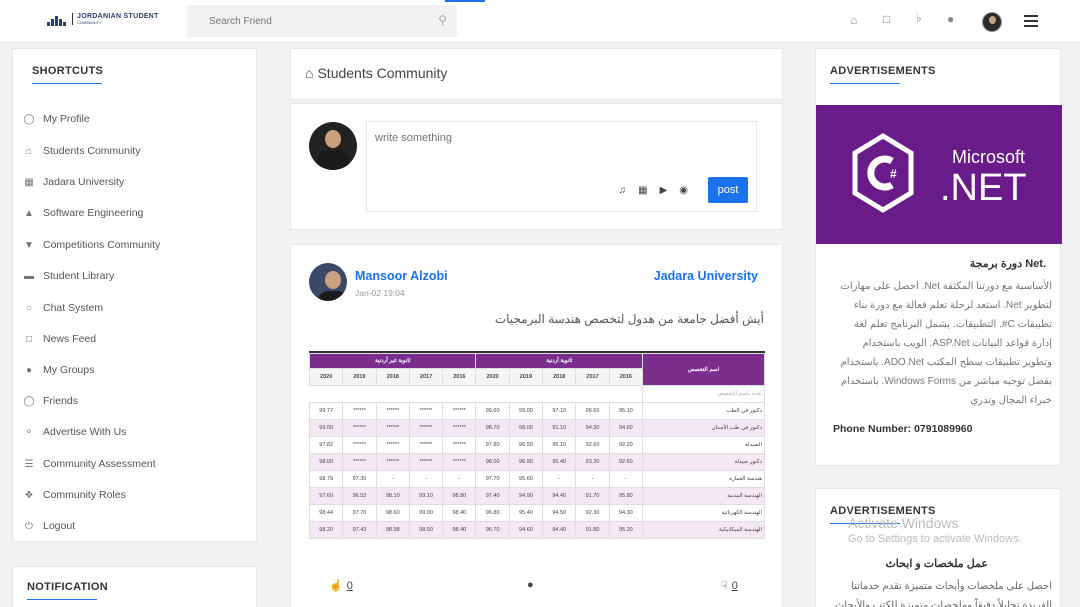 The height and width of the screenshot is (607, 1080). What do you see at coordinates (728, 190) in the screenshot?
I see `post-button: post` at bounding box center [728, 190].